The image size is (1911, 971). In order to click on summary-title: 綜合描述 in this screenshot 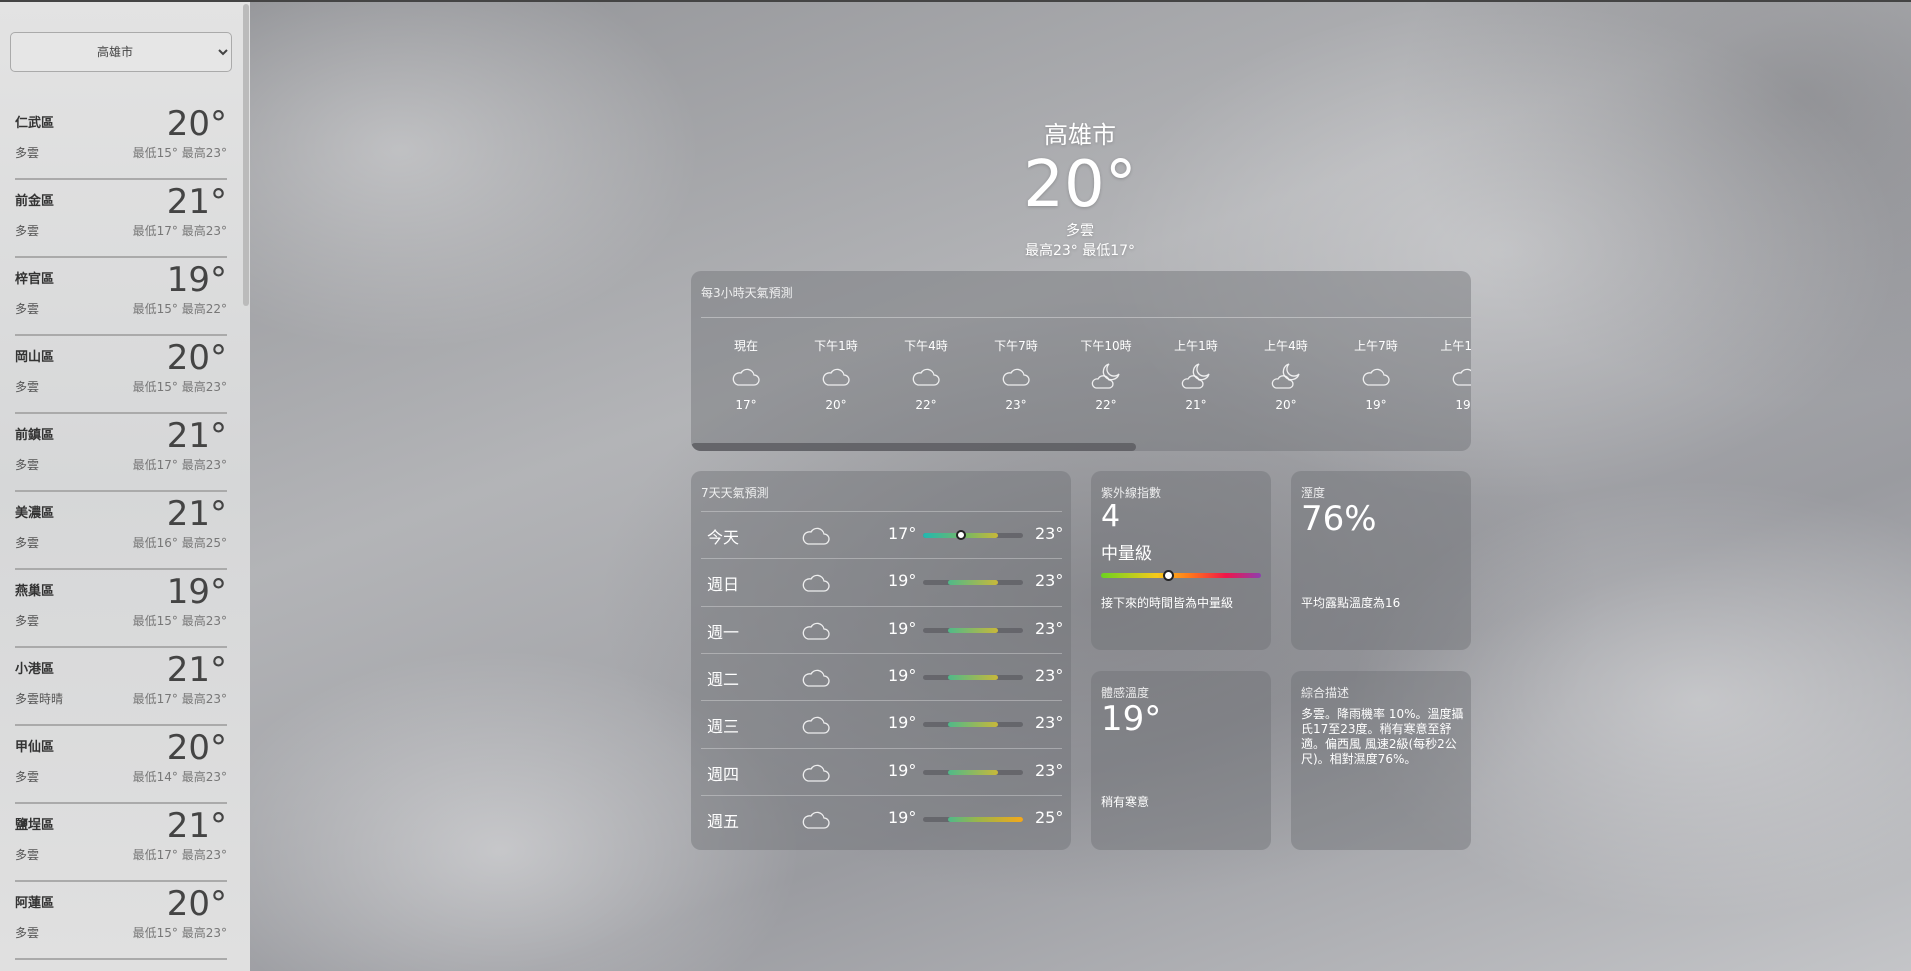, I will do `click(1325, 693)`.